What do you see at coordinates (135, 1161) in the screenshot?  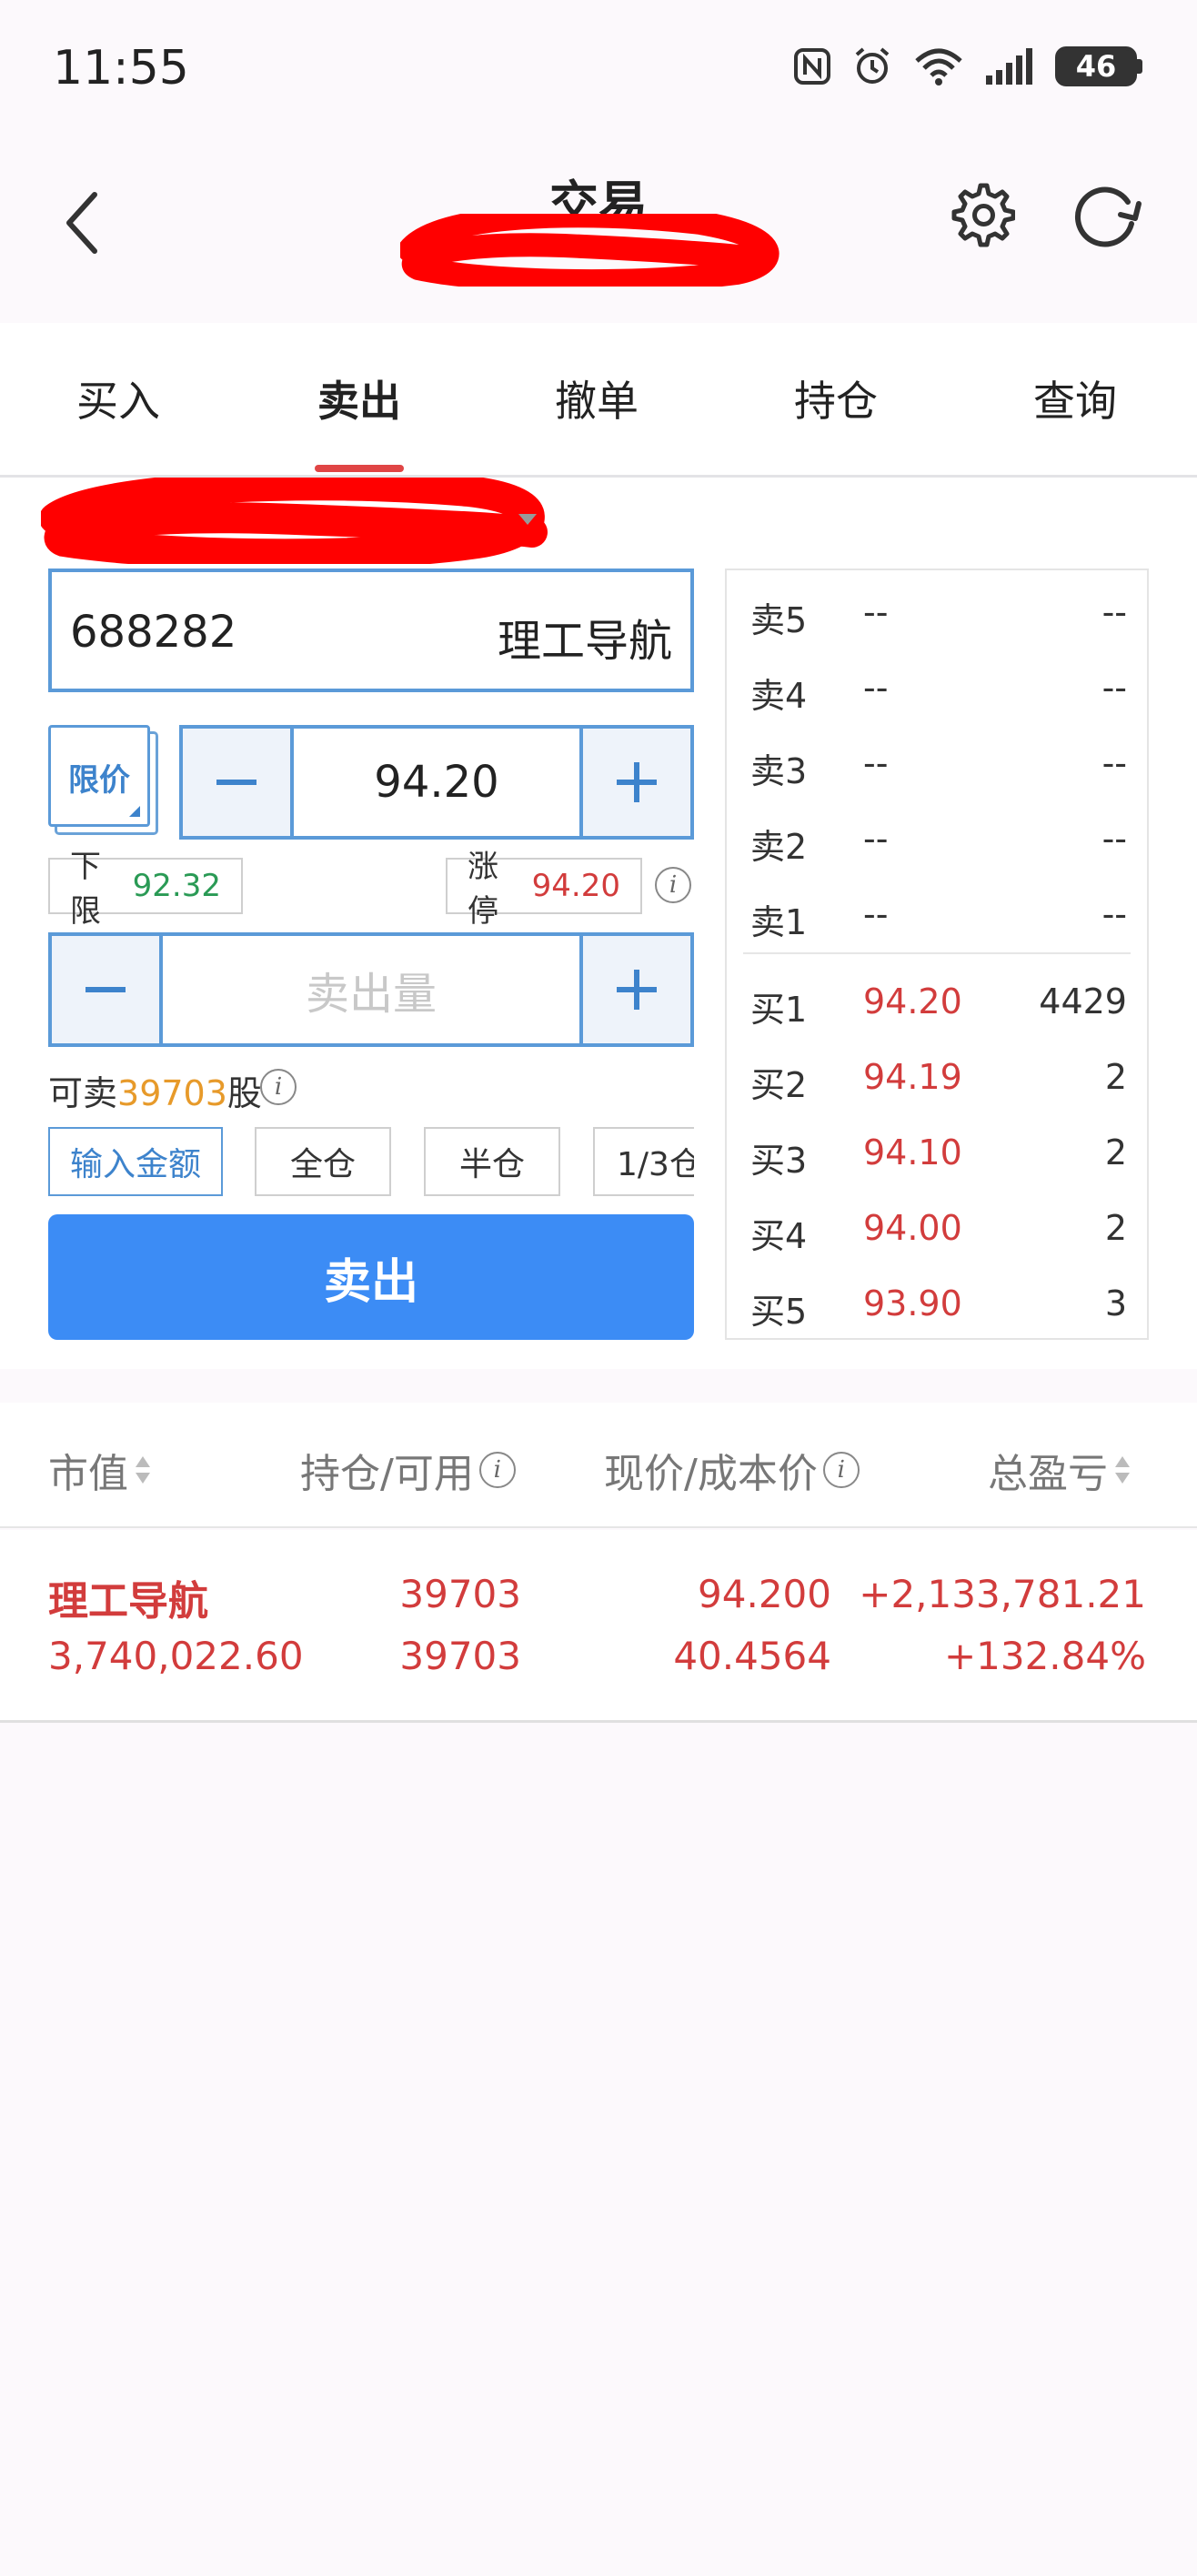 I see `input-amount-button: 输入金额` at bounding box center [135, 1161].